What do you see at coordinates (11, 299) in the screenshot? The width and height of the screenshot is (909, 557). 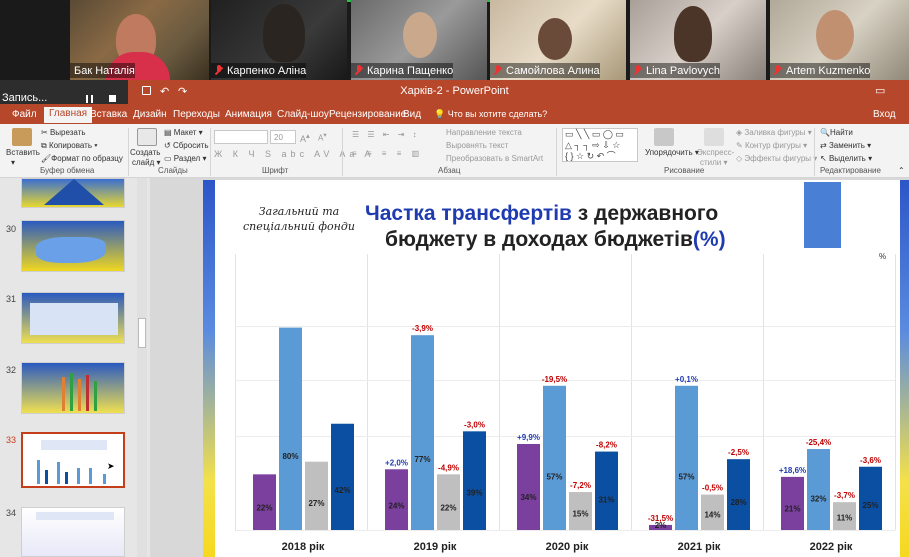 I see `slide-number: 31` at bounding box center [11, 299].